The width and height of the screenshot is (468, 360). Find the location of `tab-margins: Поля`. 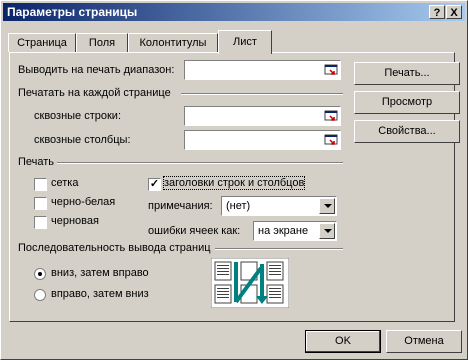

tab-margins: Поля is located at coordinates (102, 42).